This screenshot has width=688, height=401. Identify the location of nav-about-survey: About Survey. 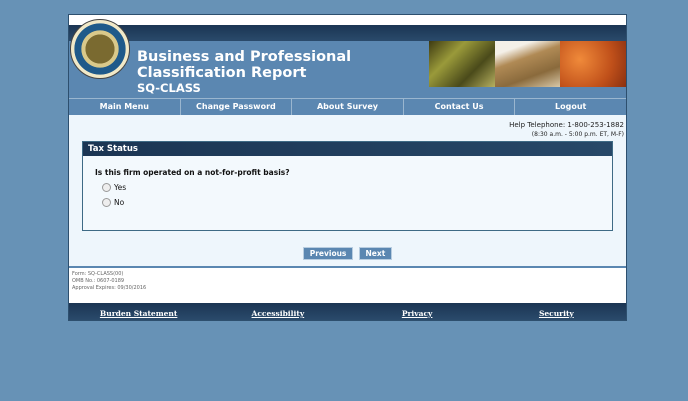
(348, 107).